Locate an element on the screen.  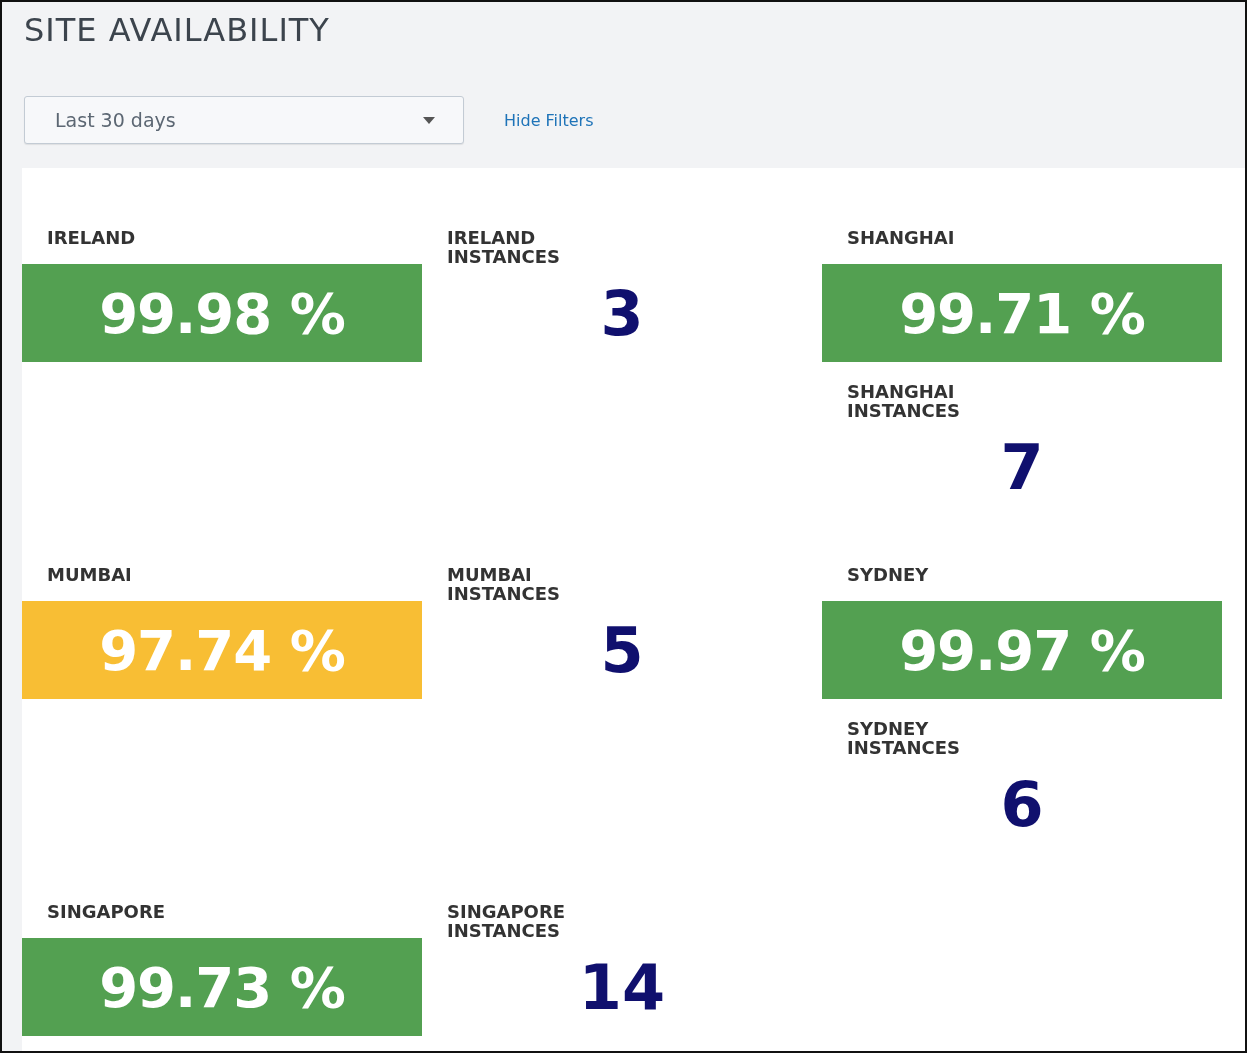
site-label: SYDNEY is located at coordinates (887, 576).